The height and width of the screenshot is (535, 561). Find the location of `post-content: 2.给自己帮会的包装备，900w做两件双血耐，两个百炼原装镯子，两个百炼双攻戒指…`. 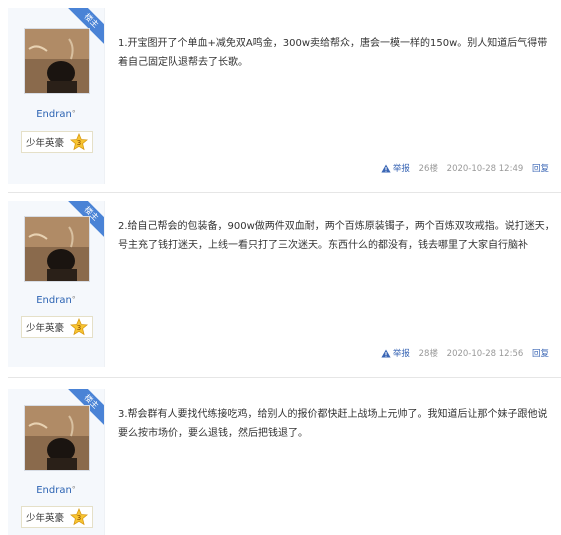

post-content: 2.给自己帮会的包装备，900w做两件双血耐，两个百炼原装镯子，两个百炼双攻戒指… is located at coordinates (336, 236).